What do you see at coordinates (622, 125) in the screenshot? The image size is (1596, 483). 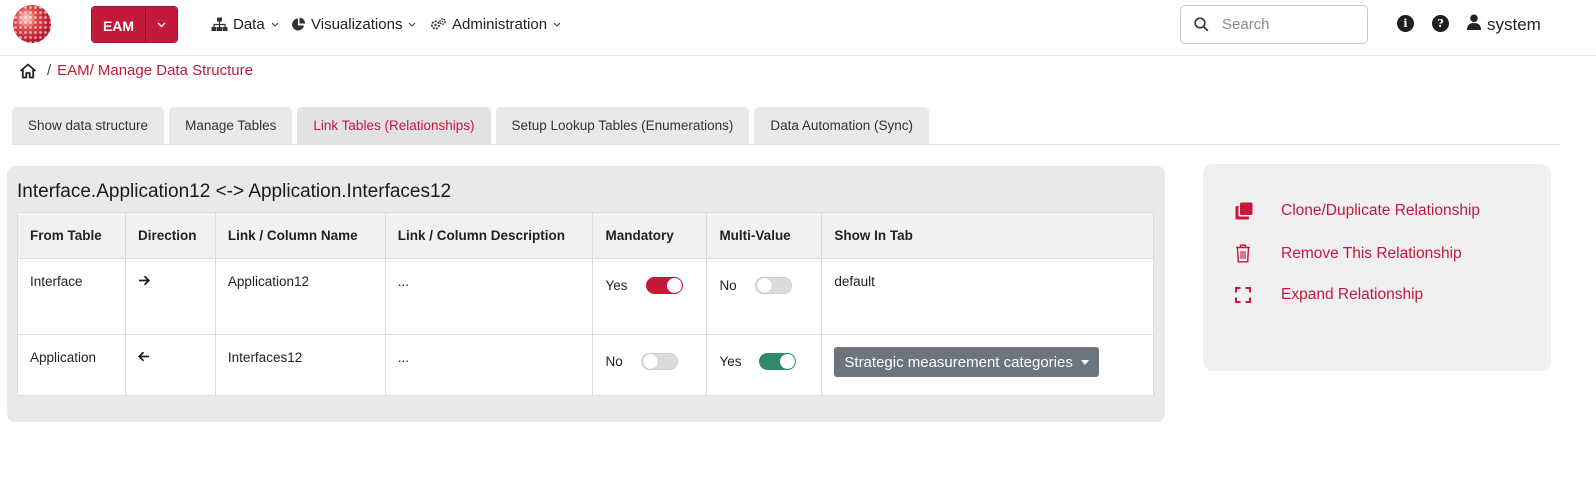 I see `tab-setup-lookup-tables: Setup Lookup Tables (Enumerations)` at bounding box center [622, 125].